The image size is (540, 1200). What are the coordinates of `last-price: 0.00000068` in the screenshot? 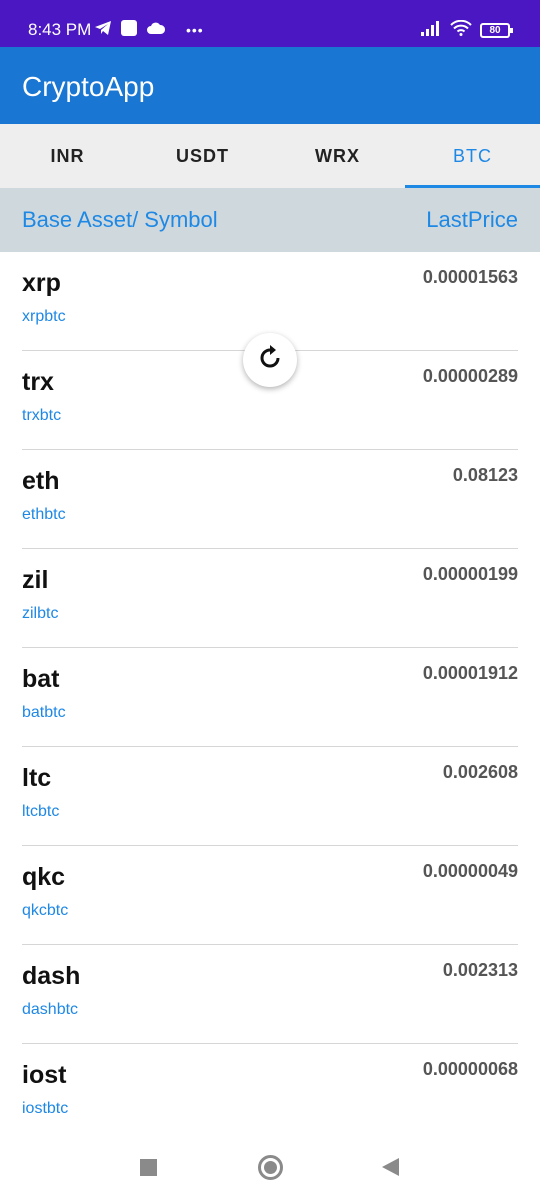 It's located at (470, 1069).